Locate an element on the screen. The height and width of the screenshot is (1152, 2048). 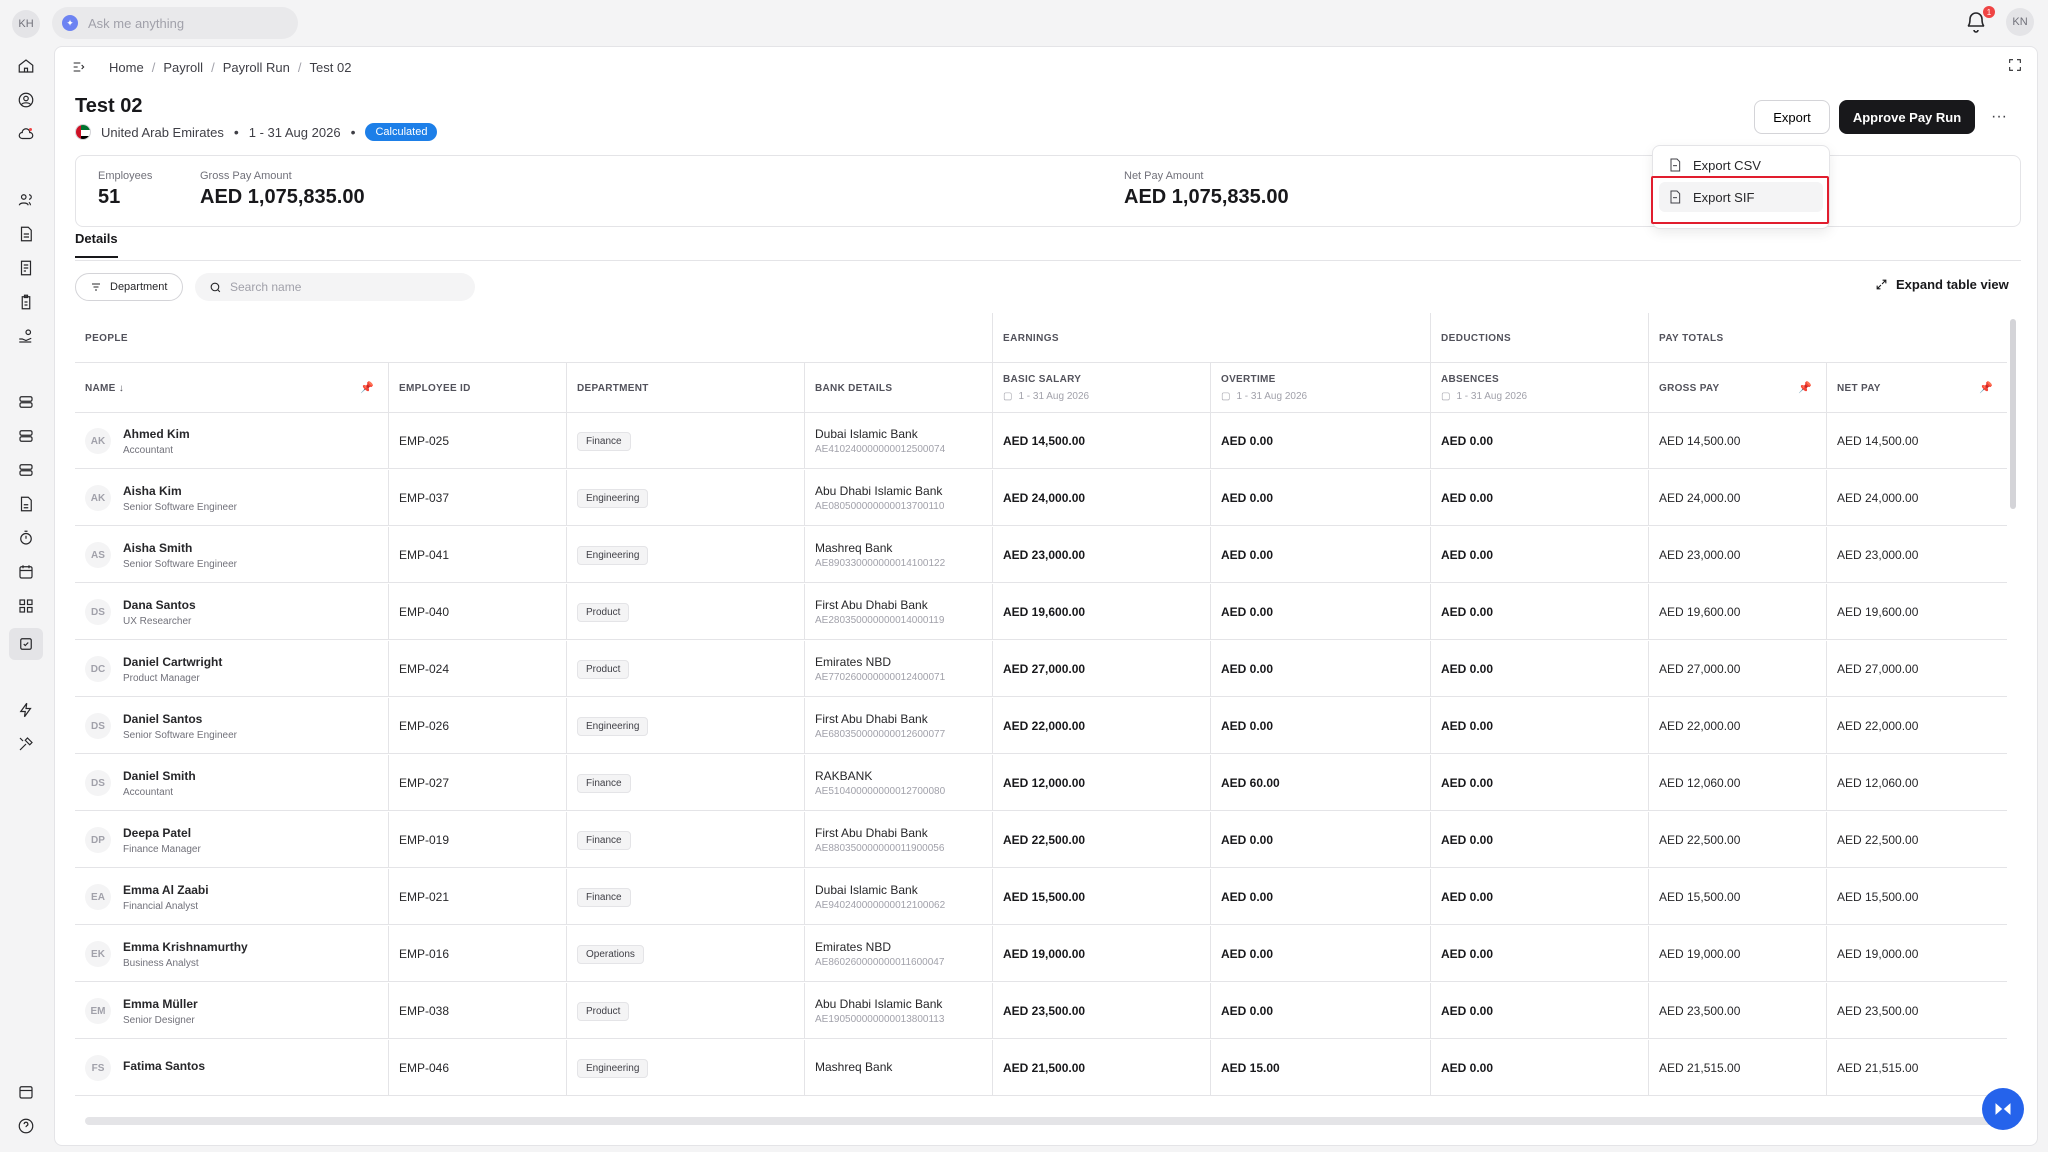
person-cell: DP Deepa Patel Finance Manager is located at coordinates (232, 840).